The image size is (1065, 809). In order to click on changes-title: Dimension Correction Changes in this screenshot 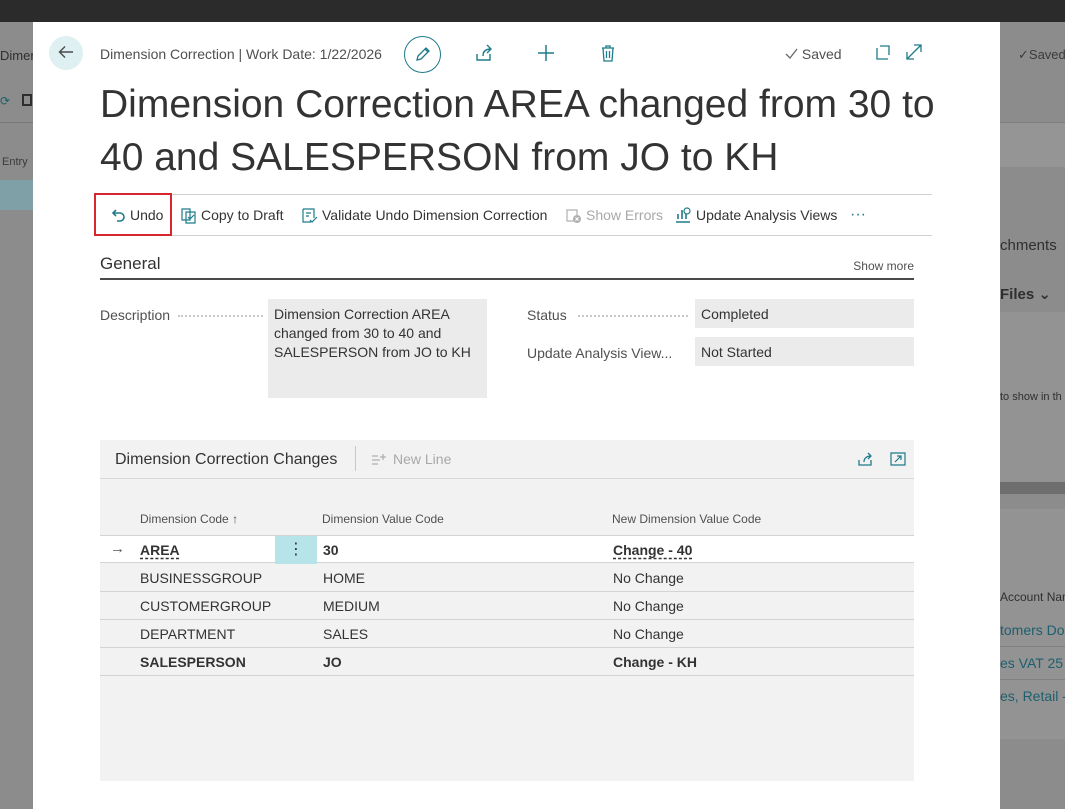, I will do `click(226, 459)`.